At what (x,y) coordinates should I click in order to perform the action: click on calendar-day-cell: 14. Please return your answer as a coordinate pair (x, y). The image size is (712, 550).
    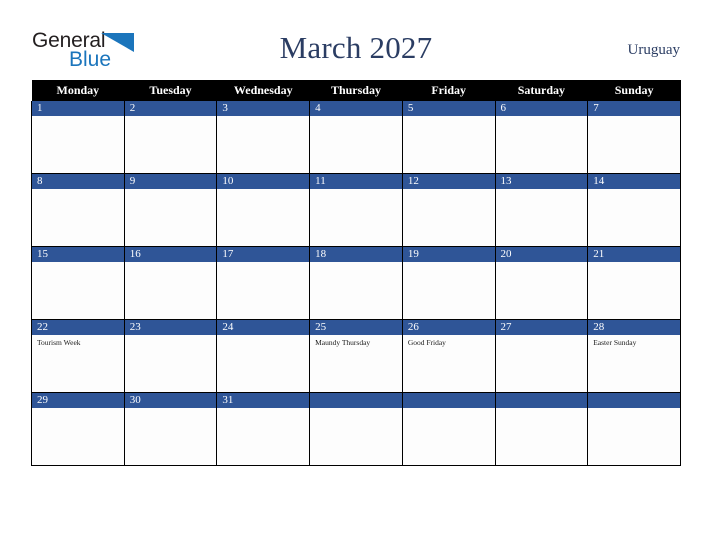
    Looking at the image, I should click on (634, 210).